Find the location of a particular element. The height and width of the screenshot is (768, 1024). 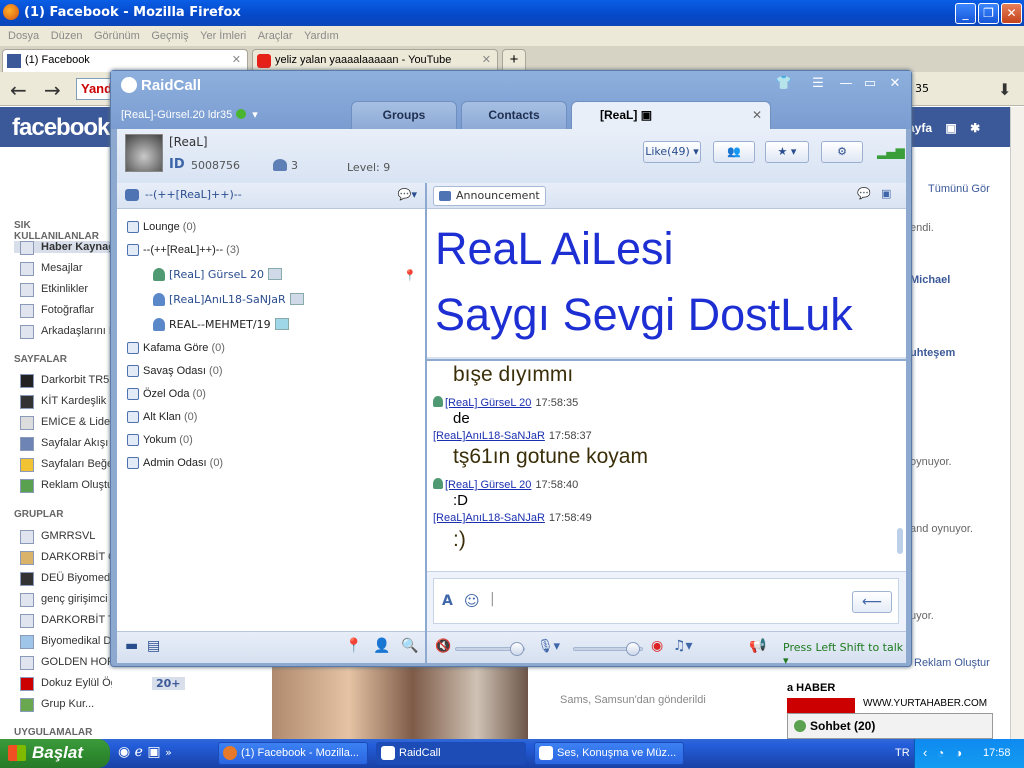

mic-volume-slider is located at coordinates (608, 649).